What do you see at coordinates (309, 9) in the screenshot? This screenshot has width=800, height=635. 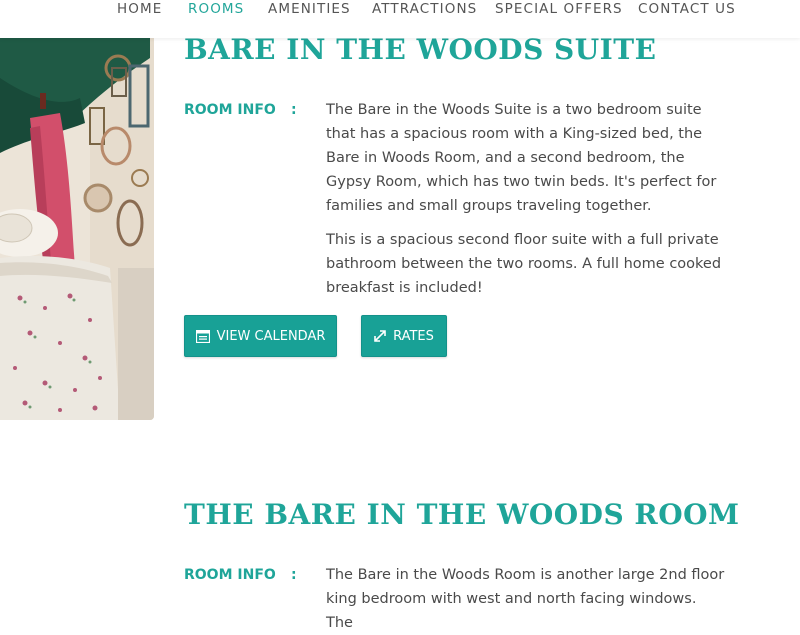 I see `nav-item-amenities: AMENITIES` at bounding box center [309, 9].